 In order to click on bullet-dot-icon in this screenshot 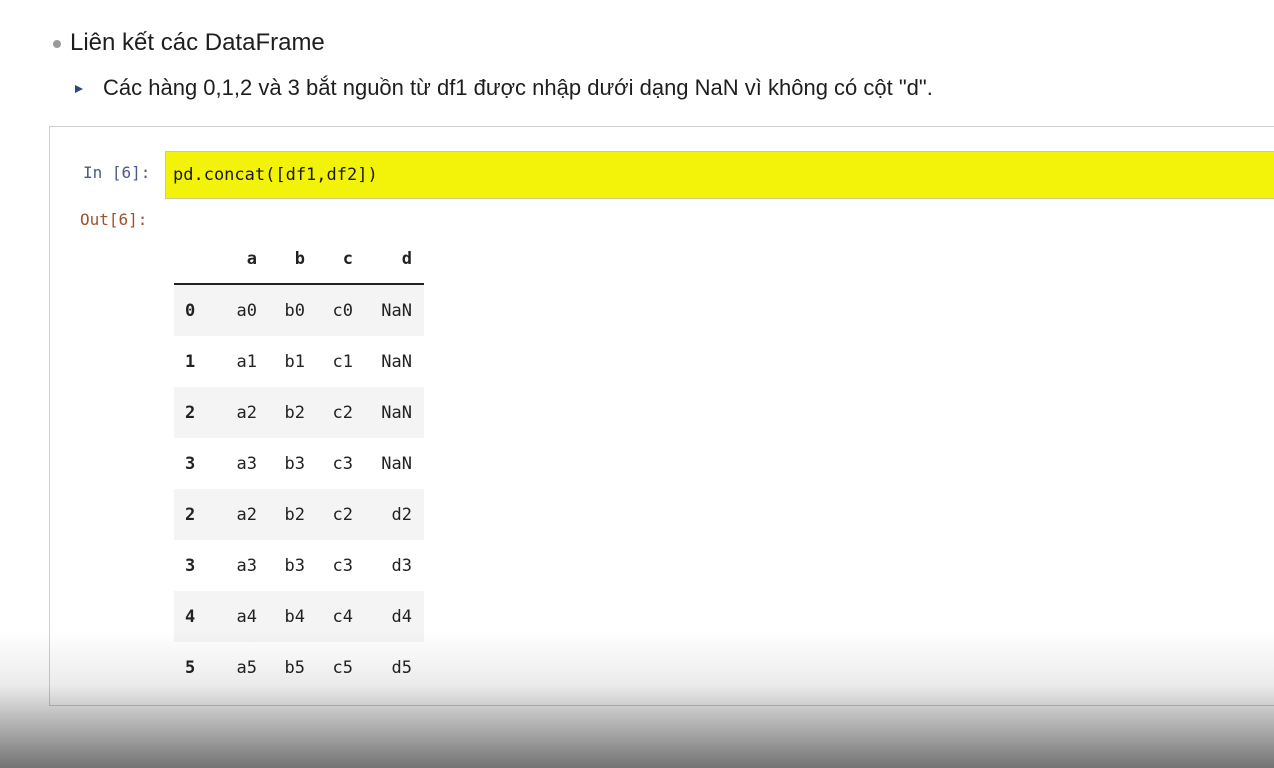, I will do `click(57, 44)`.